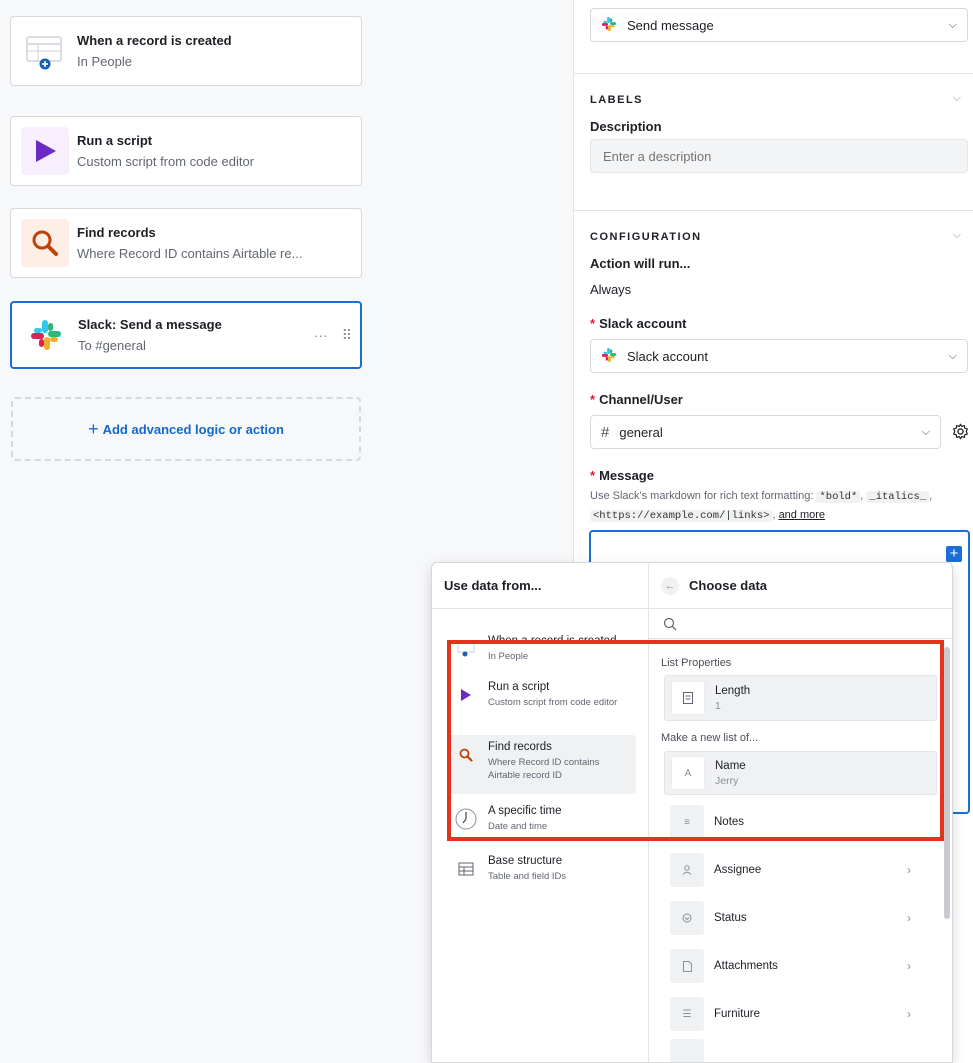 The width and height of the screenshot is (973, 1063). Describe the element at coordinates (542, 869) in the screenshot. I see `source-item-base-structure: Base structure Table and field IDs` at that location.